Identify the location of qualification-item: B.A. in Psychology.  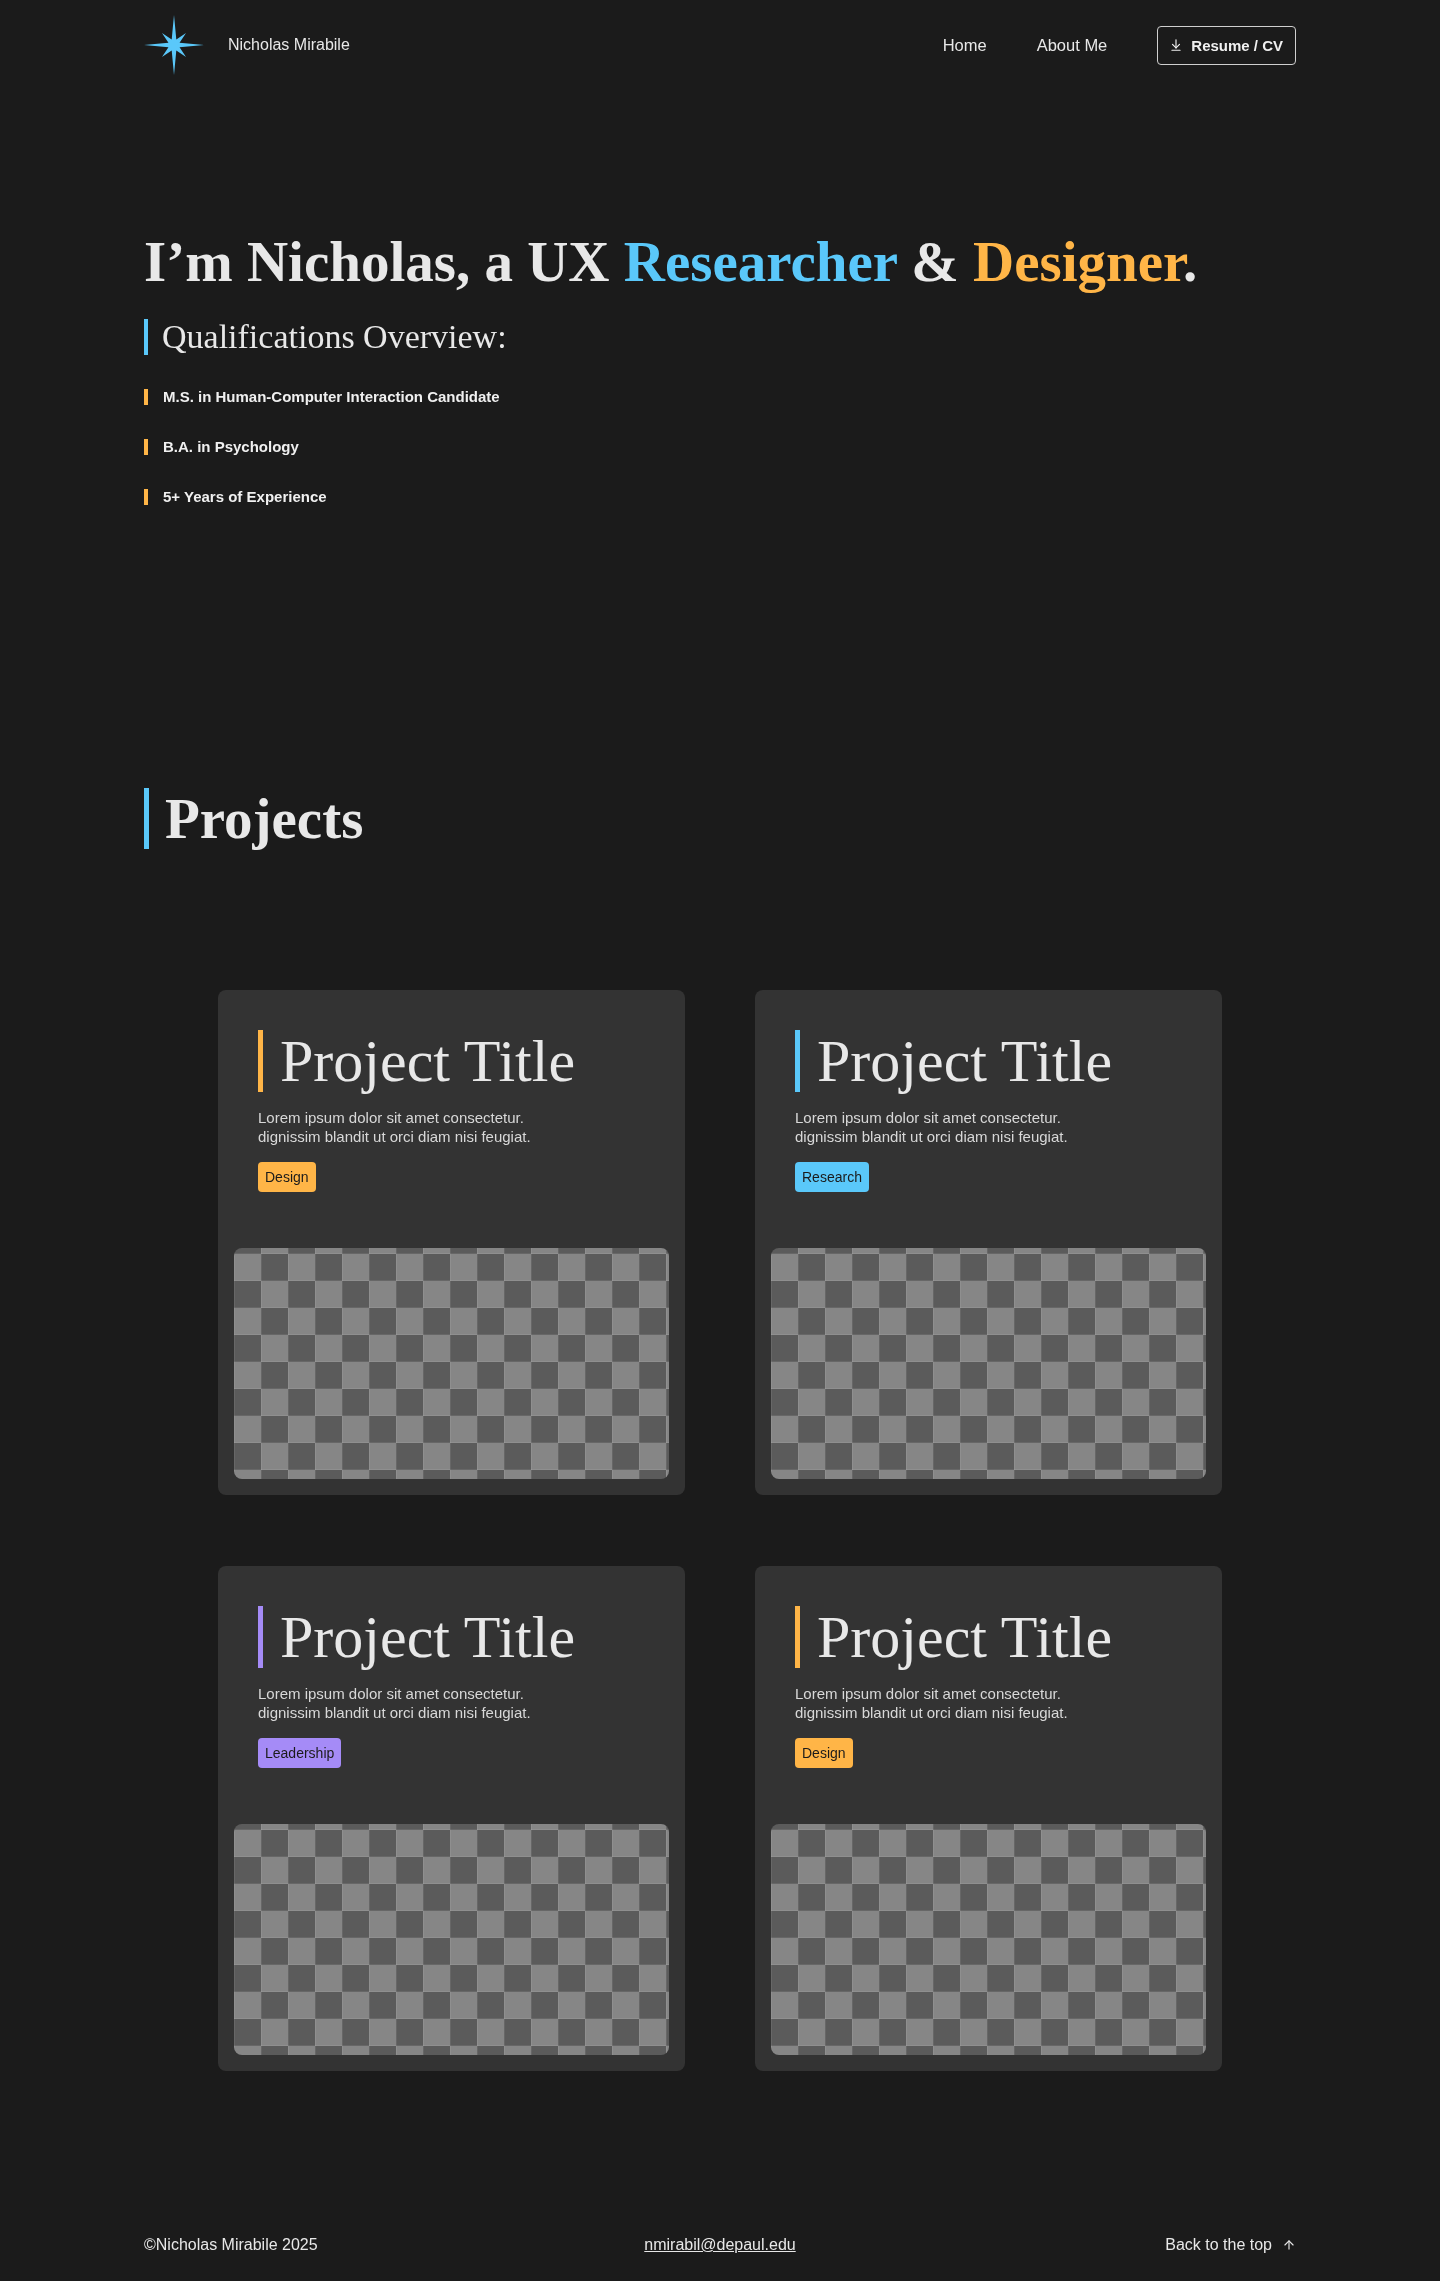
(221, 447).